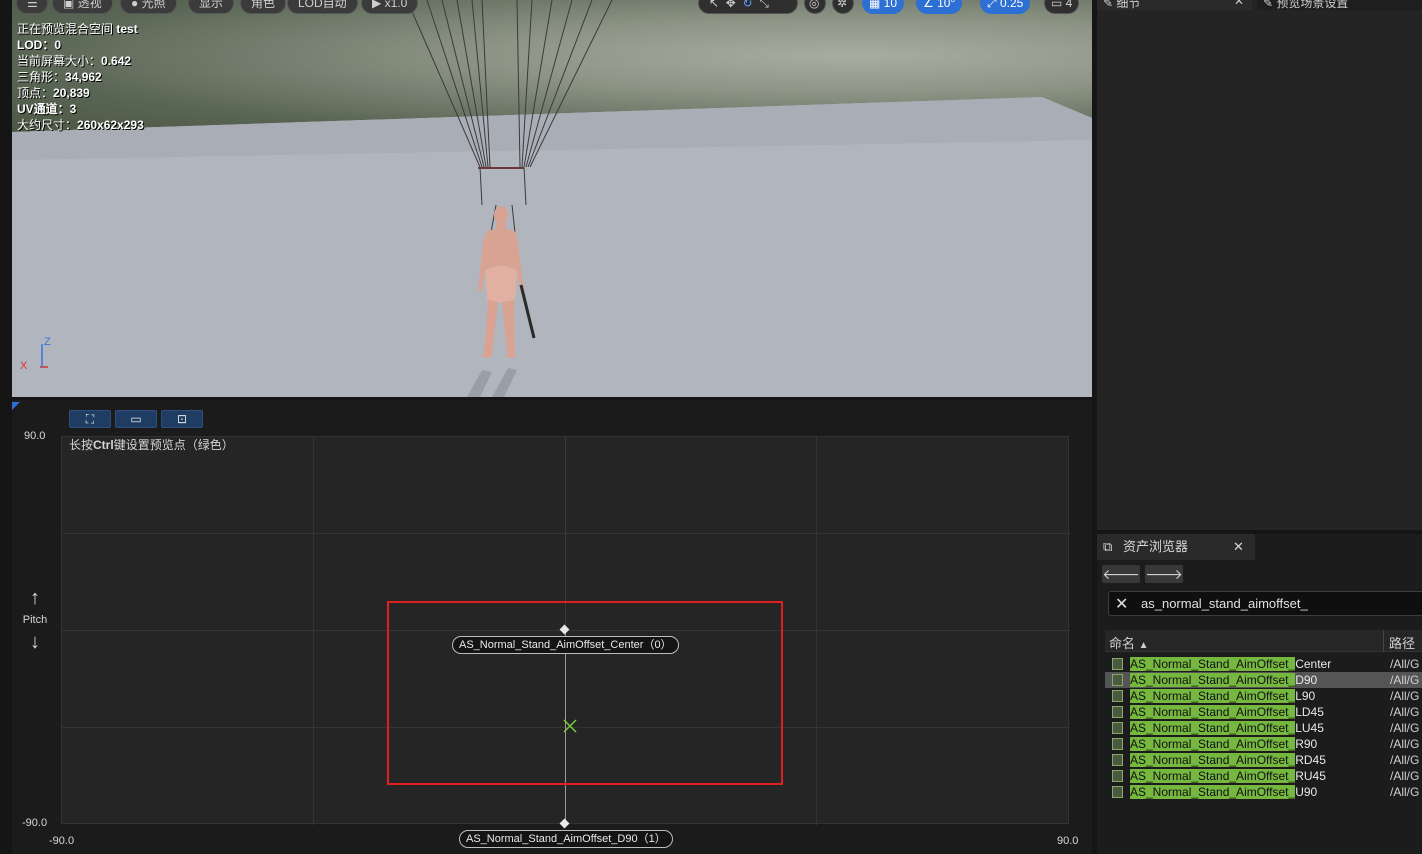 This screenshot has height=854, width=1422. I want to click on globe-icon: ◎, so click(814, 5).